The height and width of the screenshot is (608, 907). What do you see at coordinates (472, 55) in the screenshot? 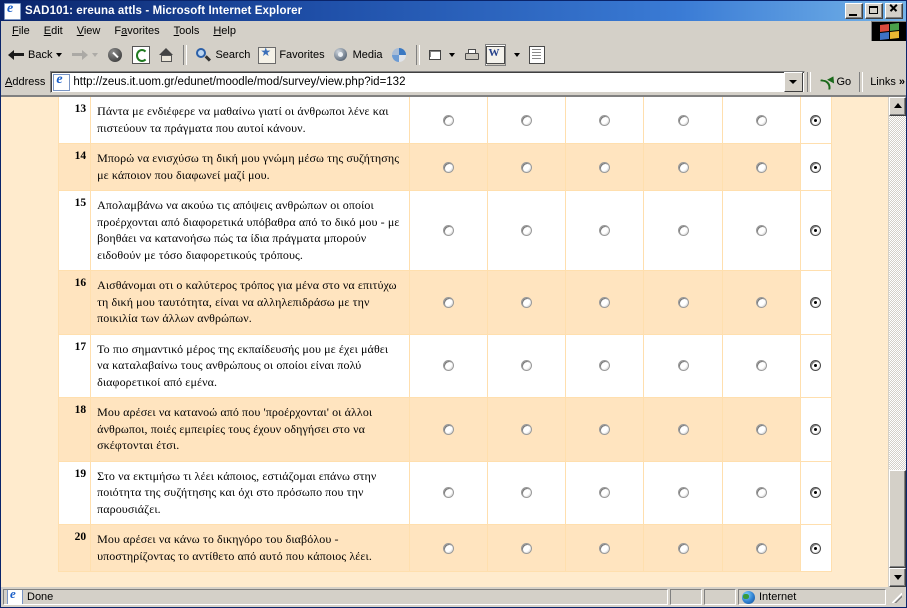
I see `print-button` at bounding box center [472, 55].